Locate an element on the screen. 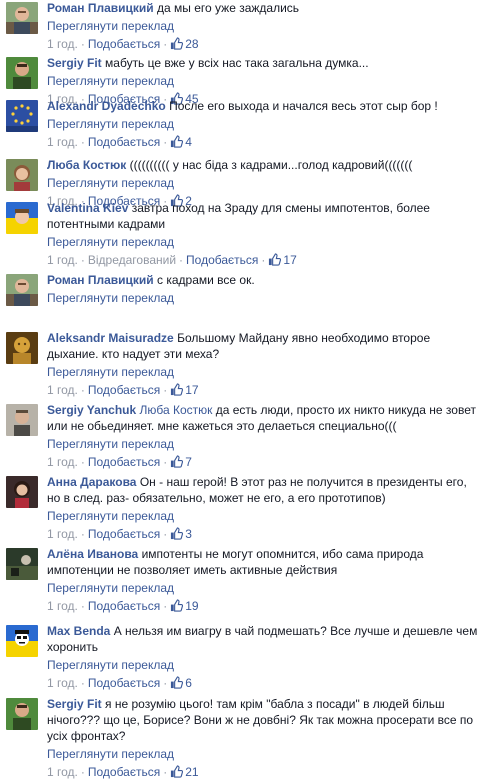 This screenshot has width=489, height=782. comment-meta: 1 год. · Подобається · 6 is located at coordinates (265, 684).